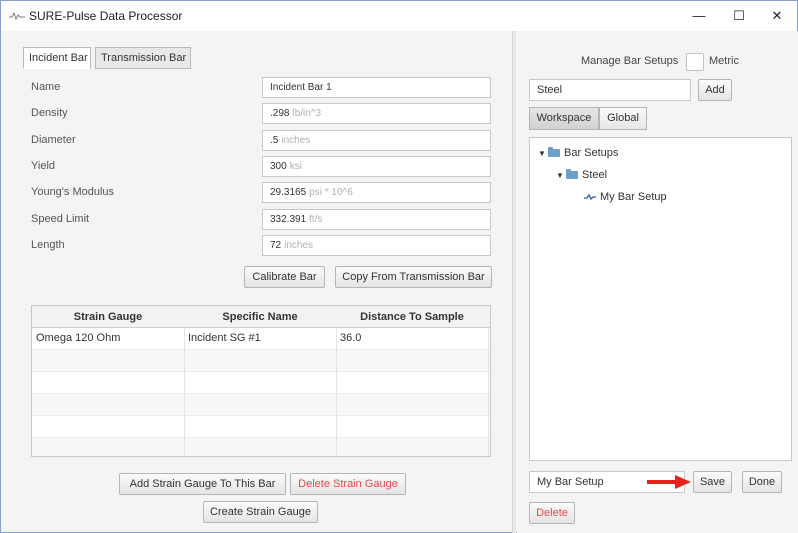 The image size is (798, 533). I want to click on youngs-modulus-value: 29.3165, so click(288, 192).